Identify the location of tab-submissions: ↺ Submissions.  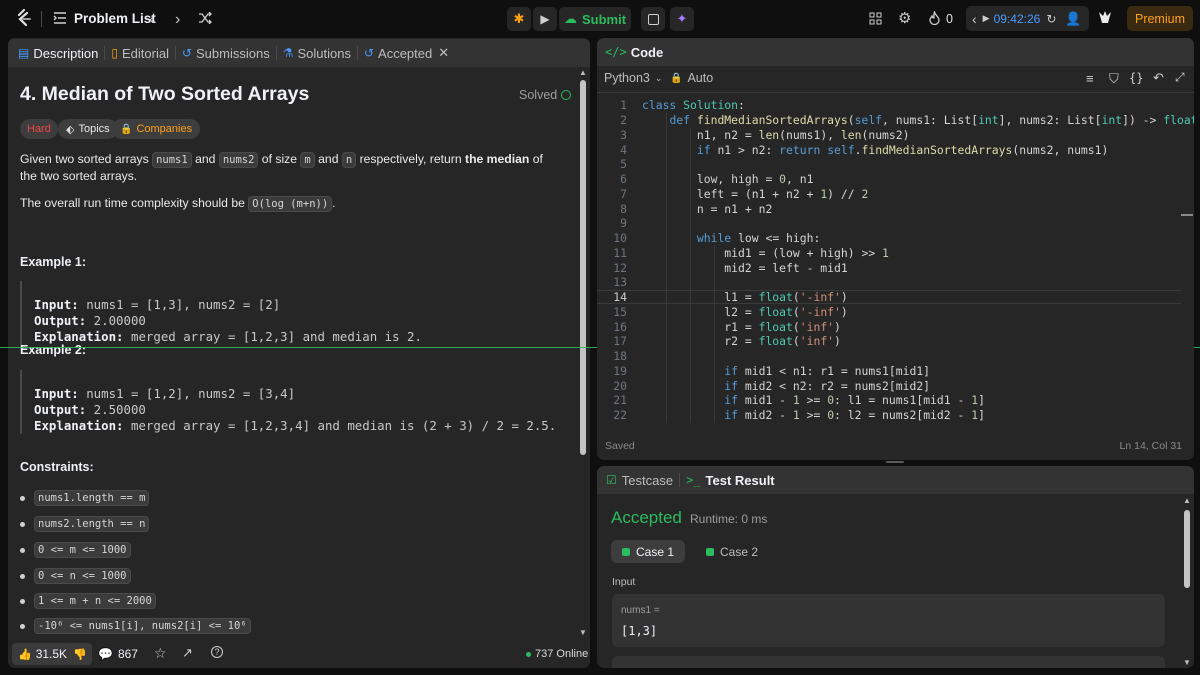
(226, 53).